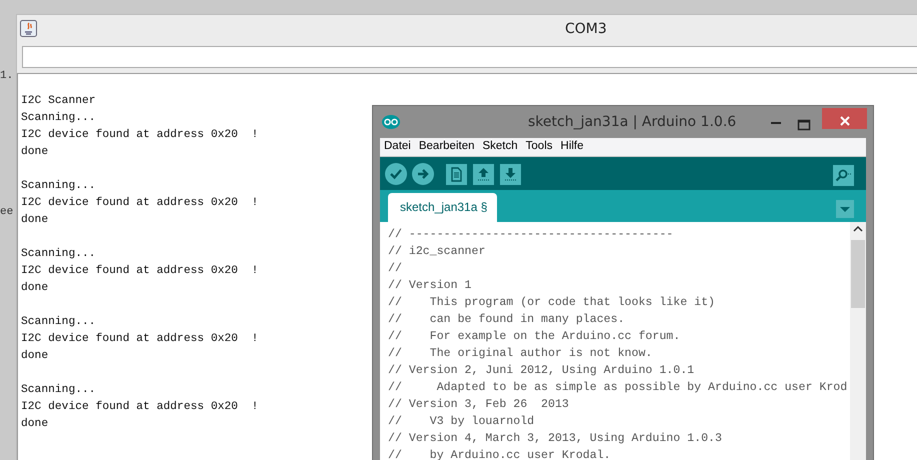 The height and width of the screenshot is (460, 917). What do you see at coordinates (531, 235) in the screenshot?
I see `code-line: // --------------------------------------` at bounding box center [531, 235].